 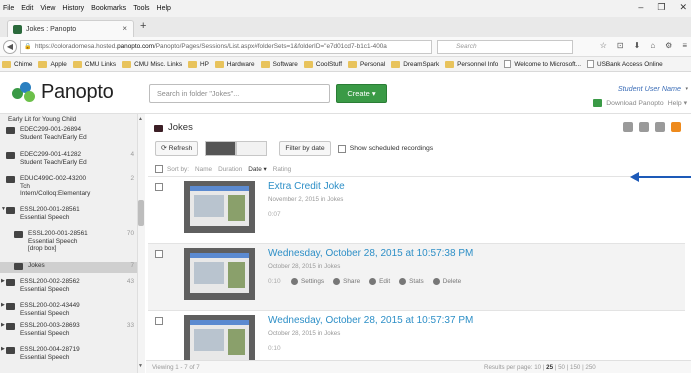 I want to click on create-button: Create ▾, so click(x=361, y=93).